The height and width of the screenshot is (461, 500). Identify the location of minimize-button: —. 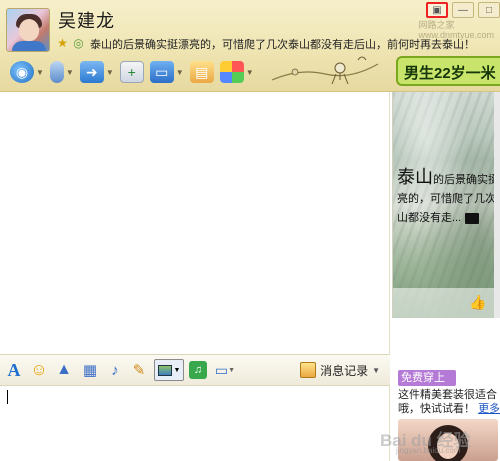
(463, 10).